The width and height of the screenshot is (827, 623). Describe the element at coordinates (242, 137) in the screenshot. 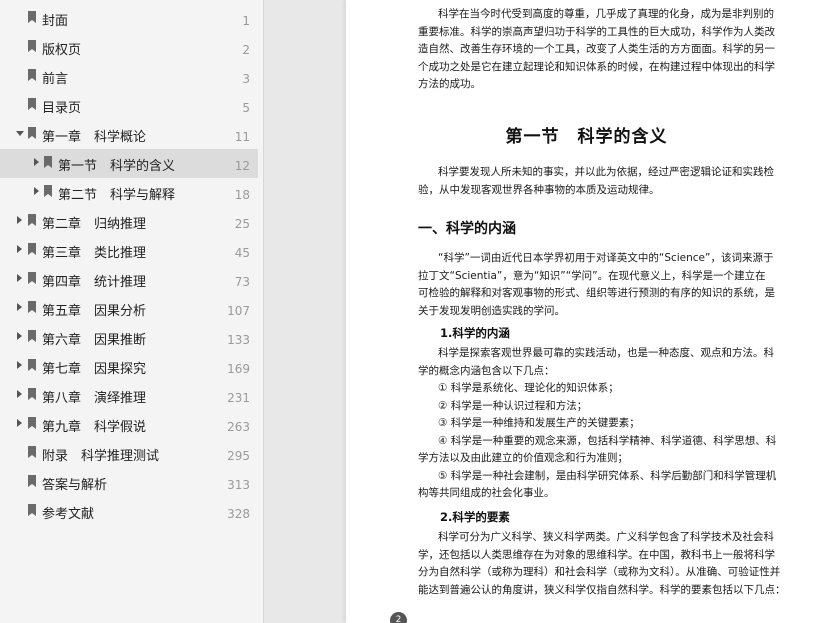

I see `bookmark-page-number: 11` at that location.